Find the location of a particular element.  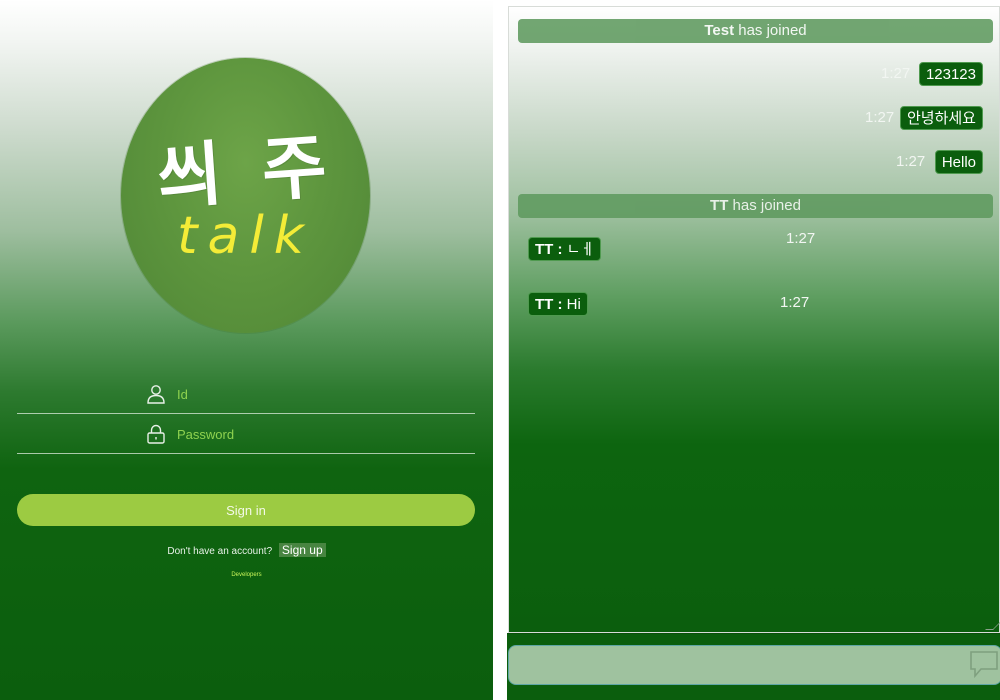

my-message-bubble: 123123 is located at coordinates (950, 74).